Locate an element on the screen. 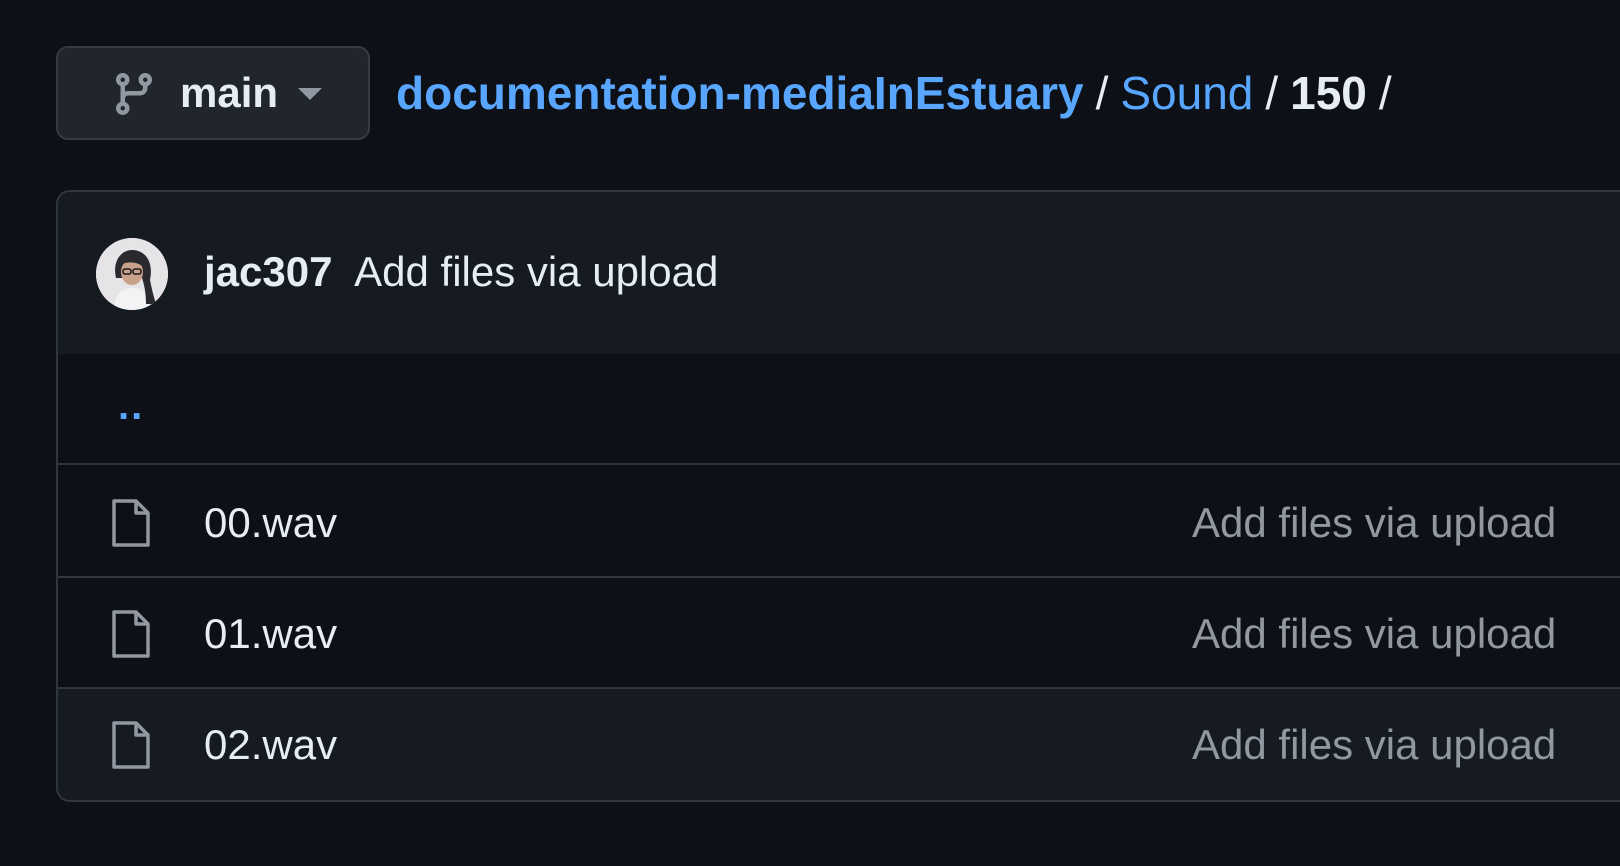  chevron-down-icon is located at coordinates (310, 94).